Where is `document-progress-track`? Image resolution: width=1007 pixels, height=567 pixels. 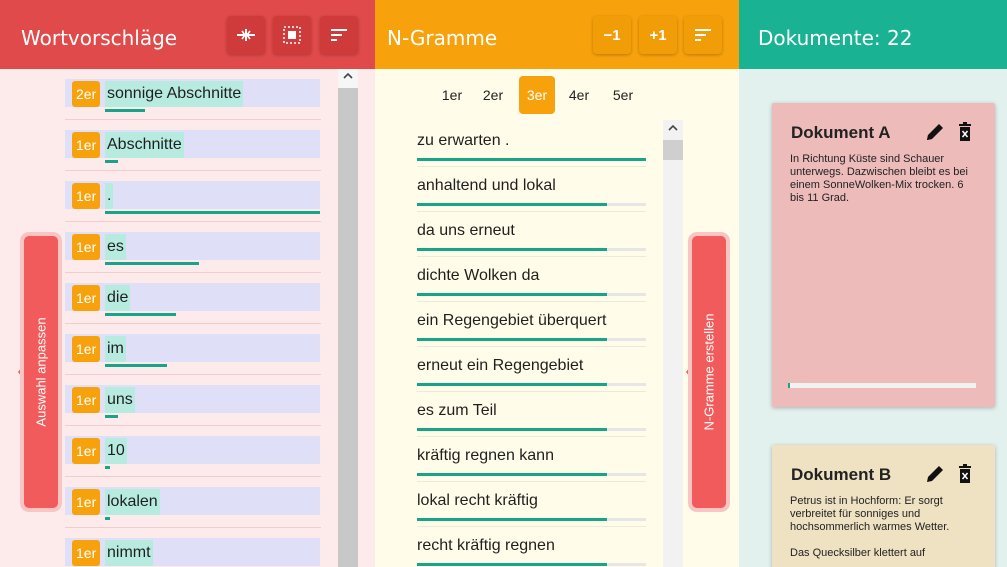
document-progress-track is located at coordinates (882, 385).